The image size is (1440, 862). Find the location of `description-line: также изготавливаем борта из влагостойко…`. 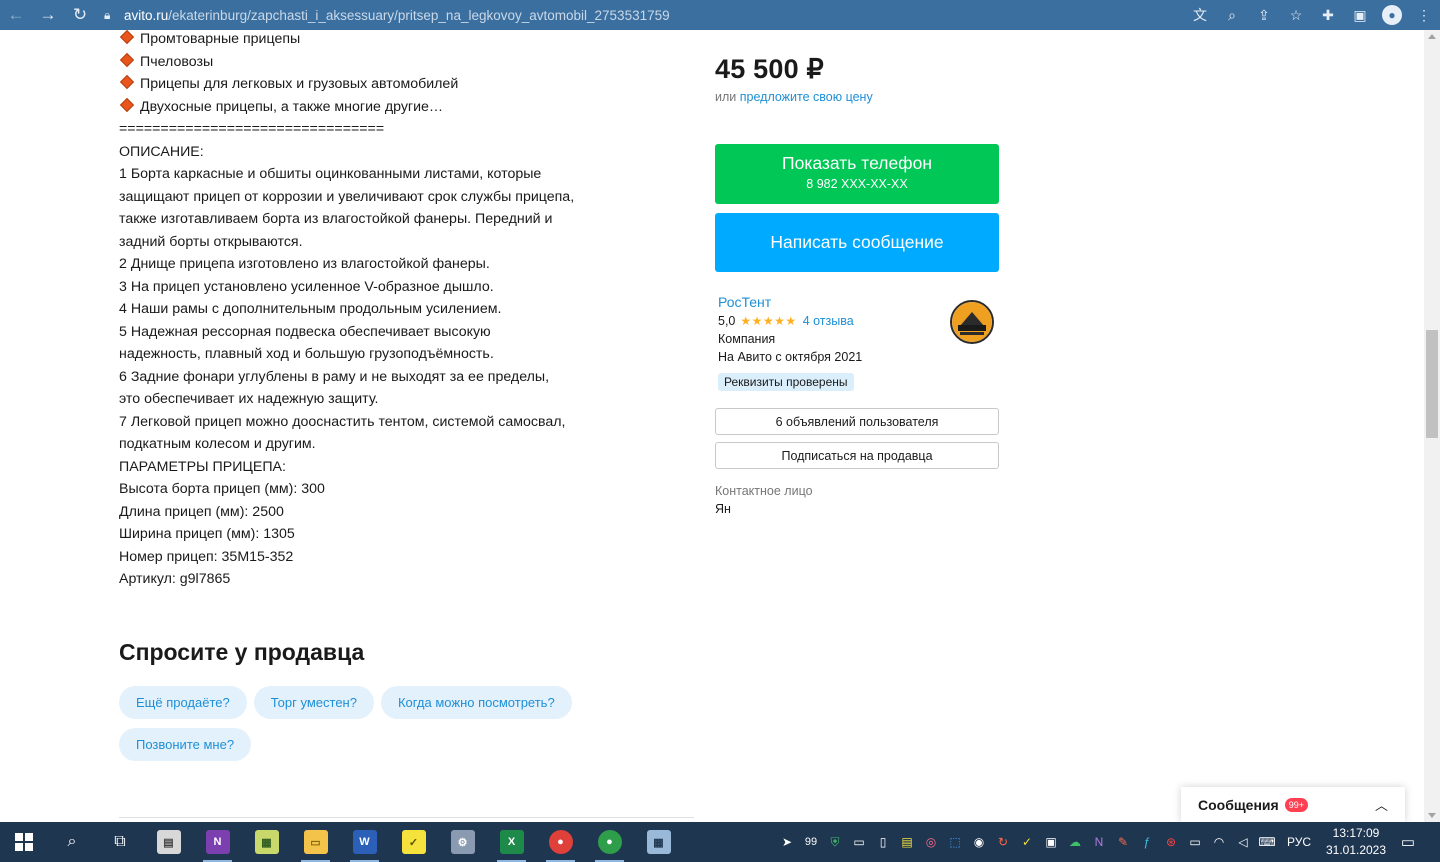

description-line: также изготавливаем борта из влагостойко… is located at coordinates (336, 219).